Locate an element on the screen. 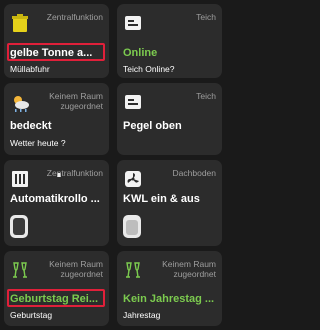  tile-name: Müllabfuhr is located at coordinates (30, 69).